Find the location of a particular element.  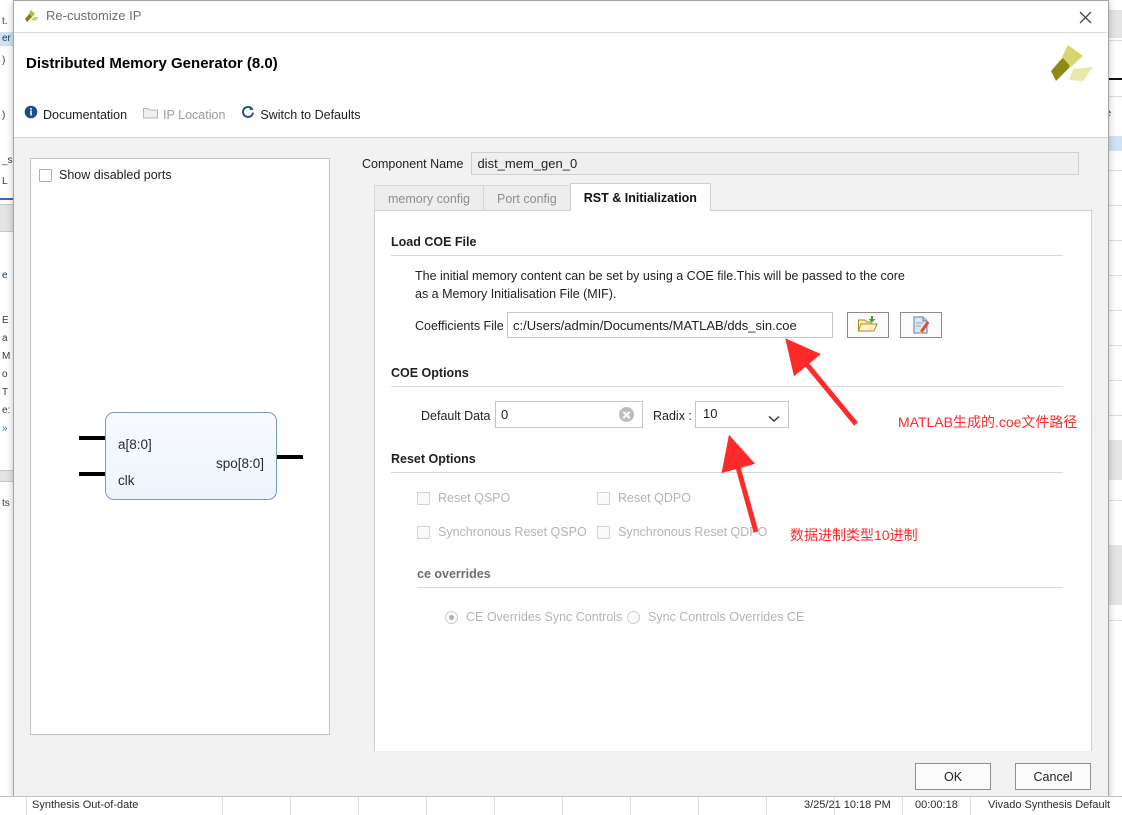

load-coe-section-title: Load COE File is located at coordinates (434, 242).